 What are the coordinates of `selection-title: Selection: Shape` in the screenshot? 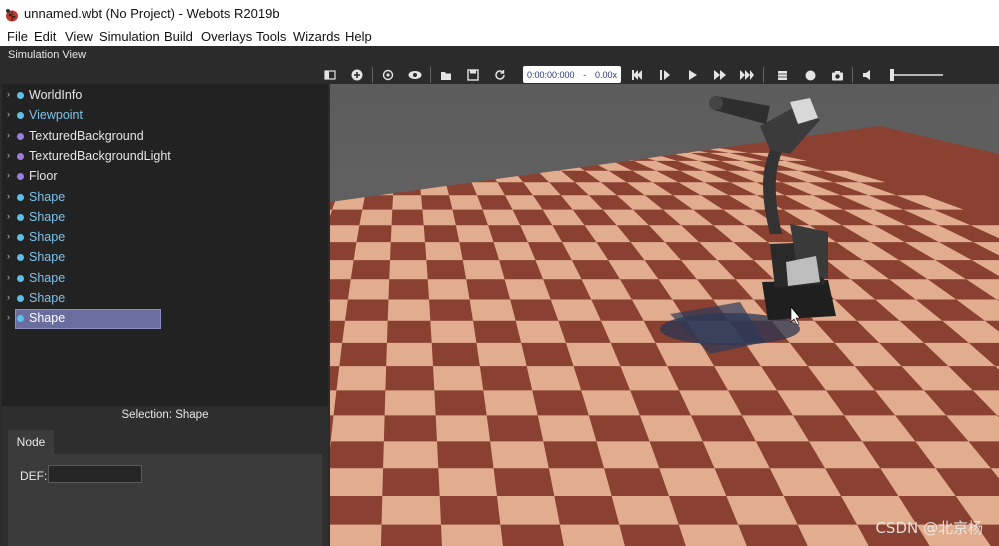 It's located at (165, 415).